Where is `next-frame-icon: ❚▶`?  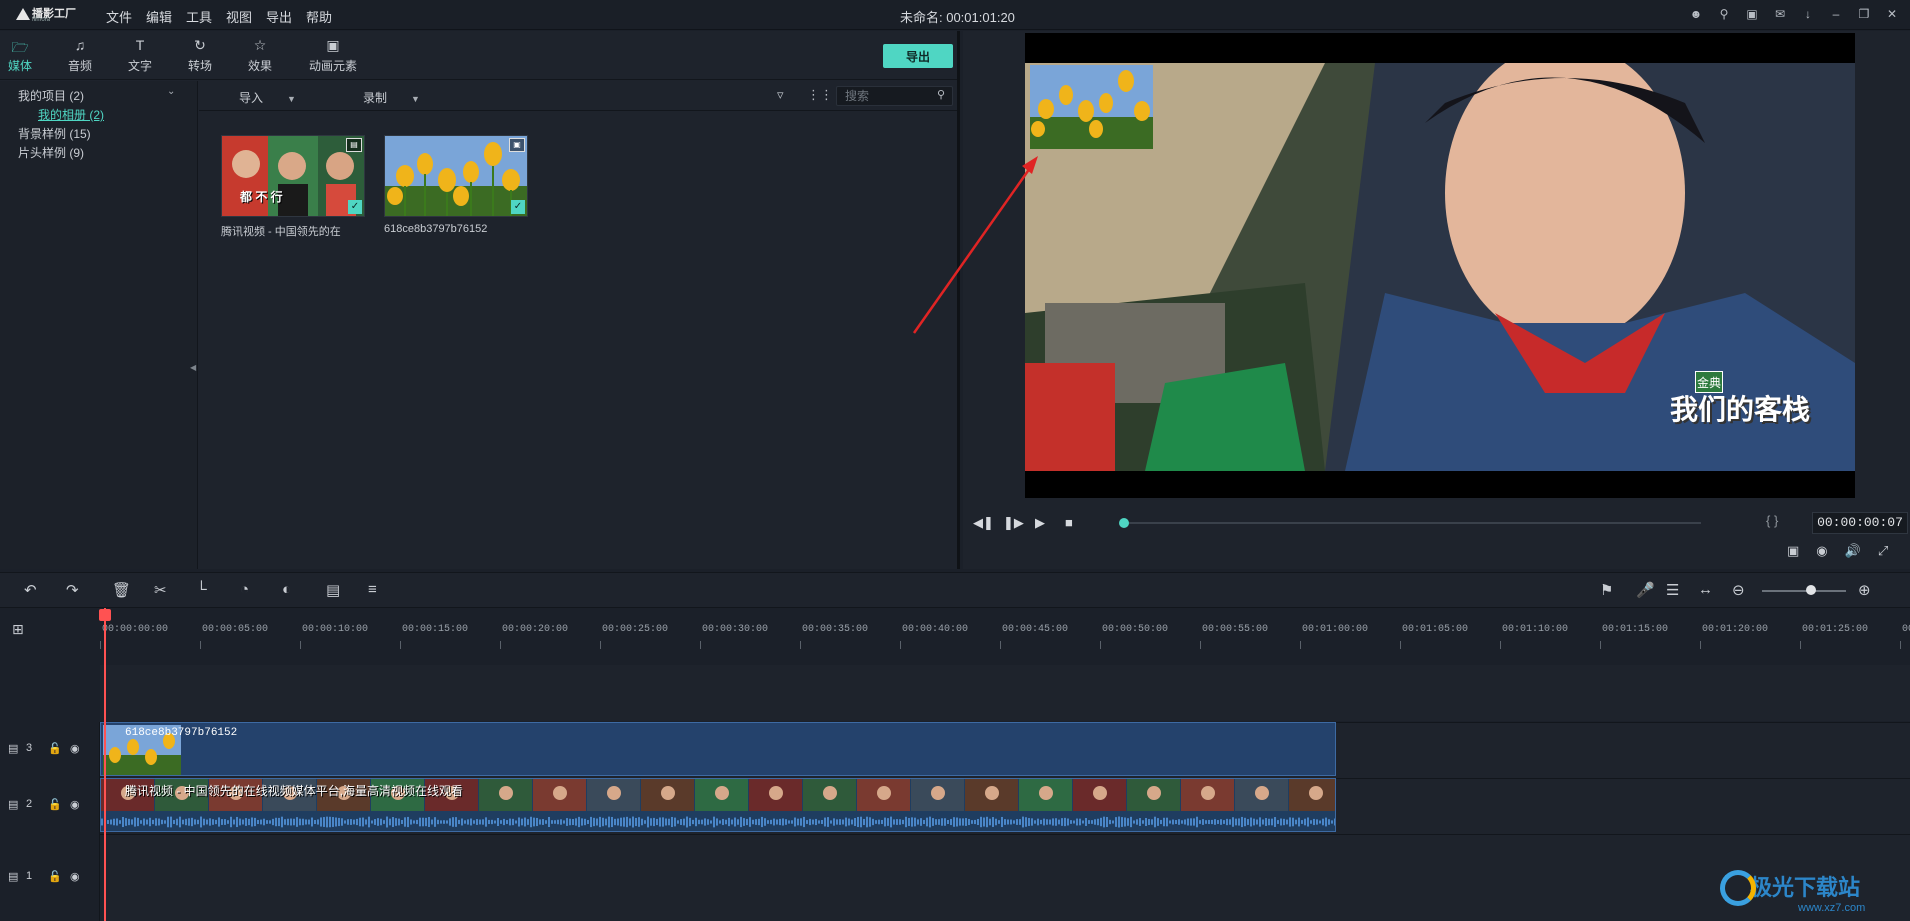
next-frame-icon: ❚▶ is located at coordinates (1013, 523).